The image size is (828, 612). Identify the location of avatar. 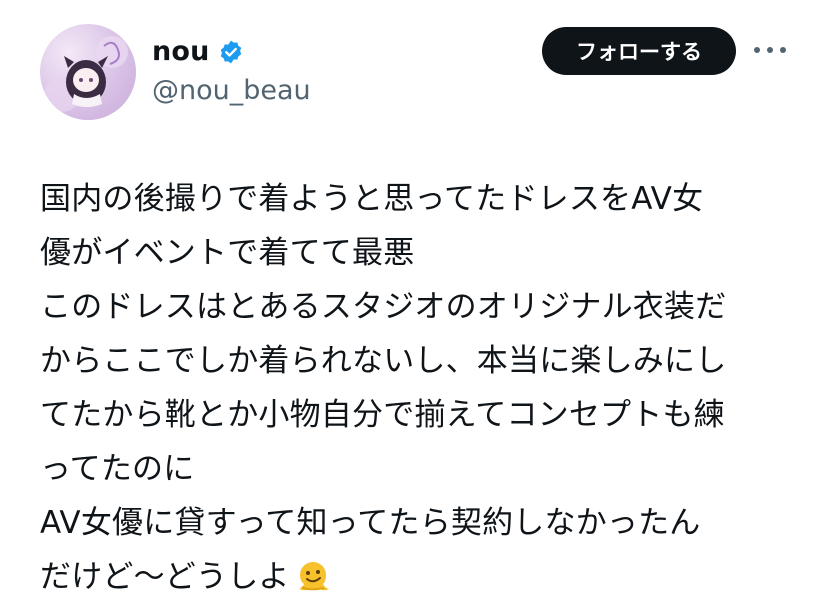
(88, 72).